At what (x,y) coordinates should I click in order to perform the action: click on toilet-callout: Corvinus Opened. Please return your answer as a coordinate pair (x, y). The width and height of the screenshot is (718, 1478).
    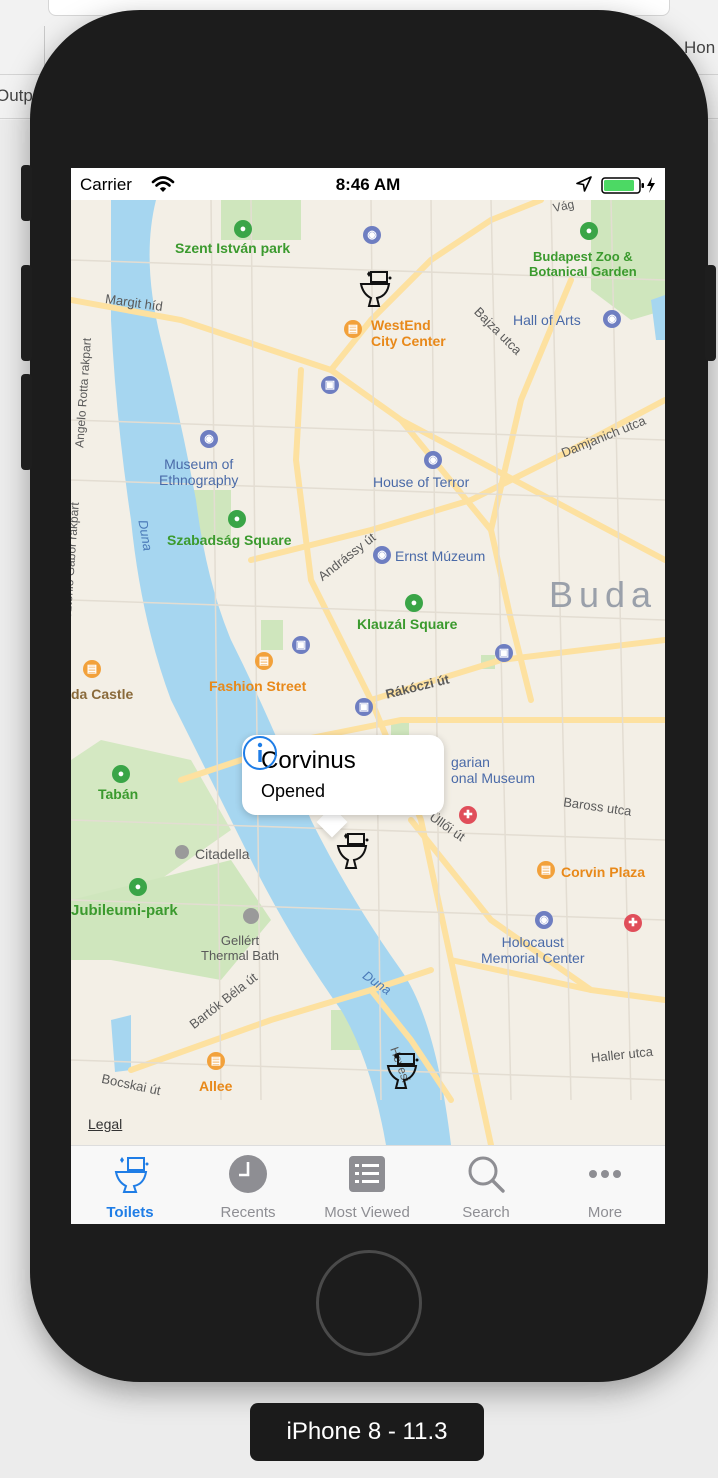
    Looking at the image, I should click on (343, 775).